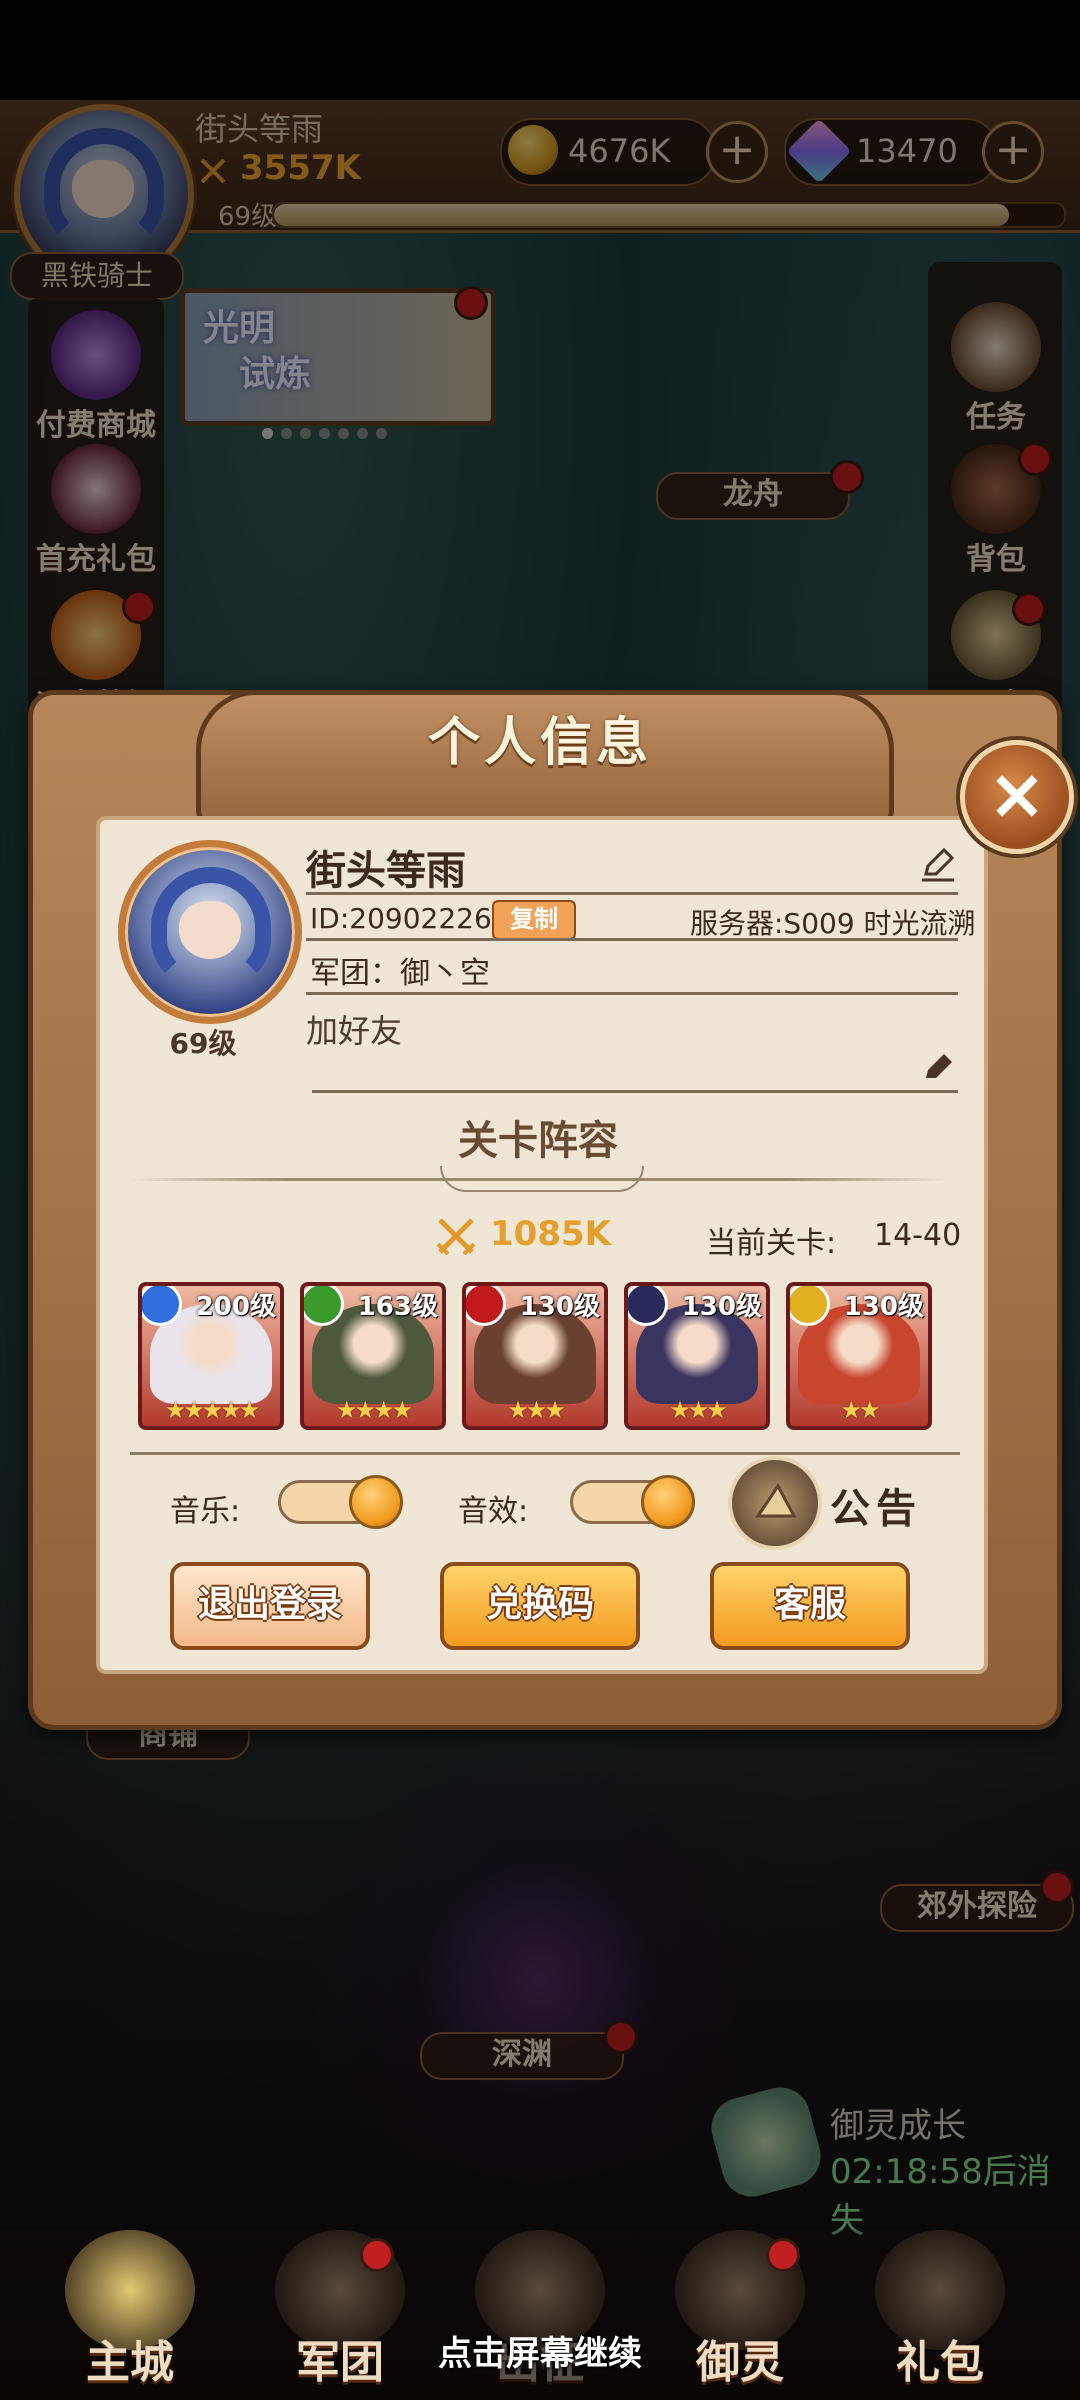 This screenshot has height=2400, width=1080. What do you see at coordinates (538, 1141) in the screenshot?
I see `lineup-title: 关卡阵容` at bounding box center [538, 1141].